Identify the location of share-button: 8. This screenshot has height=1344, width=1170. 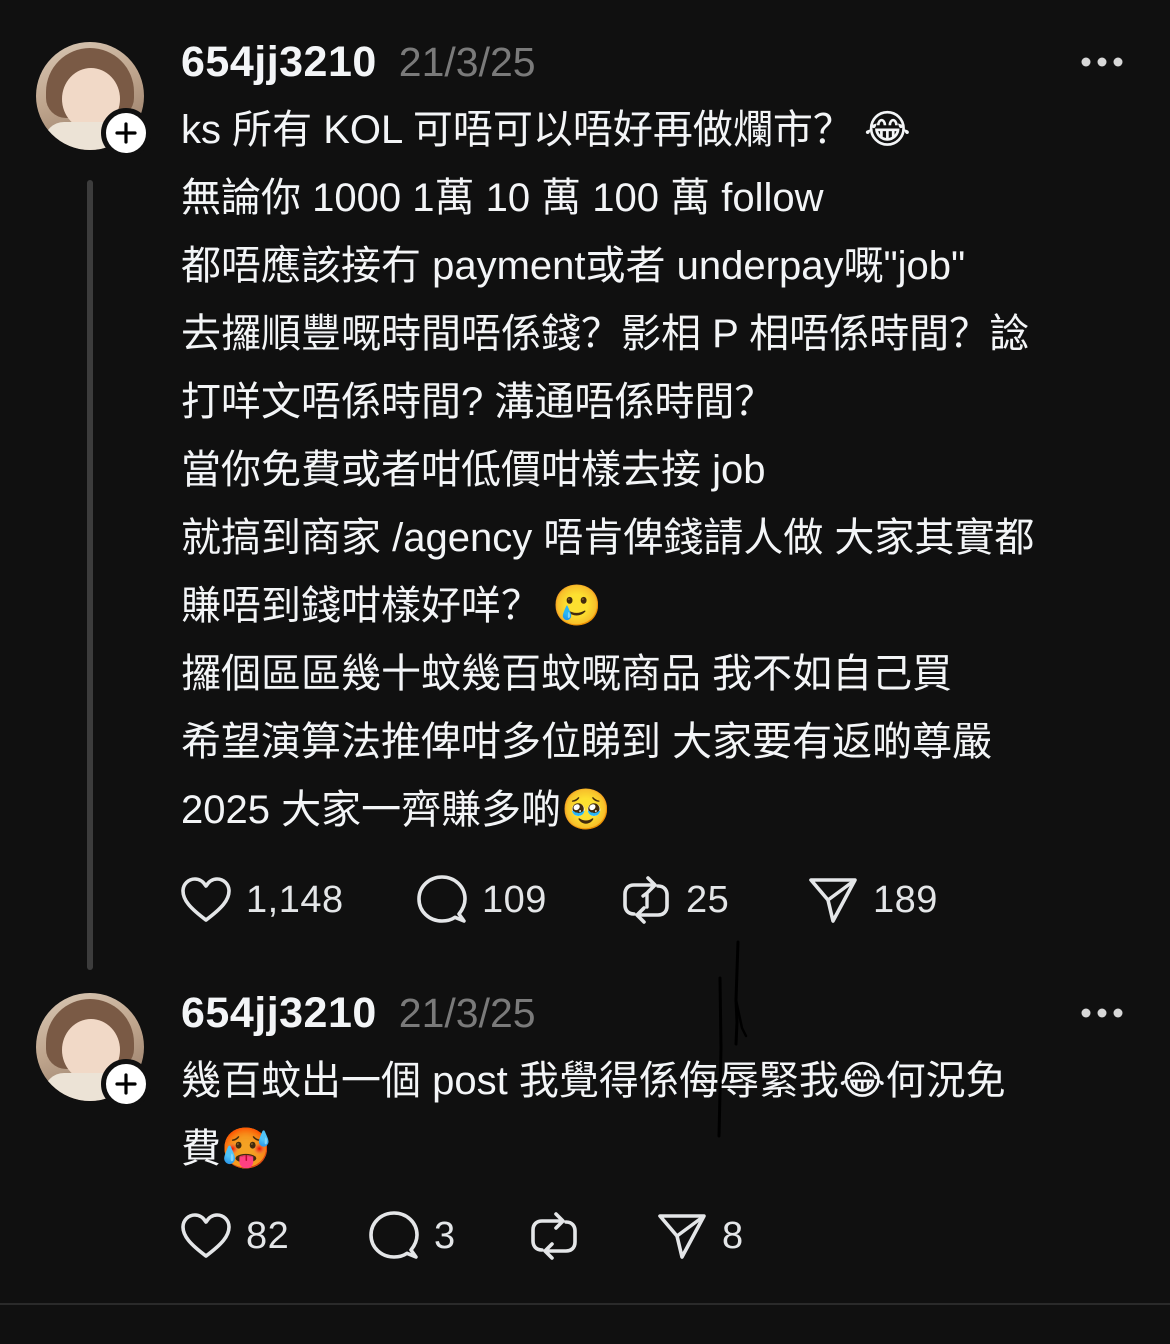
(700, 1236).